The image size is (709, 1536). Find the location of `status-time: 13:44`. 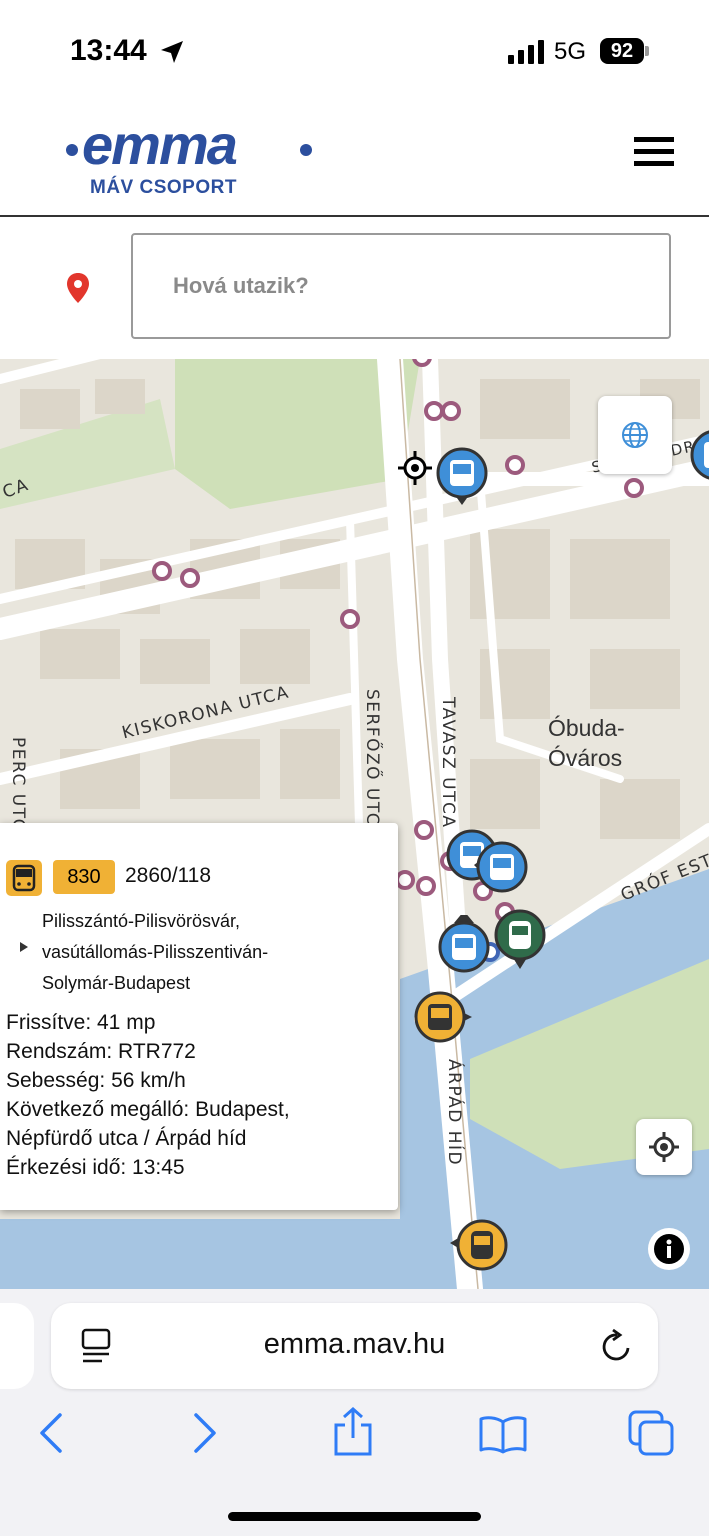

status-time: 13:44 is located at coordinates (108, 50).